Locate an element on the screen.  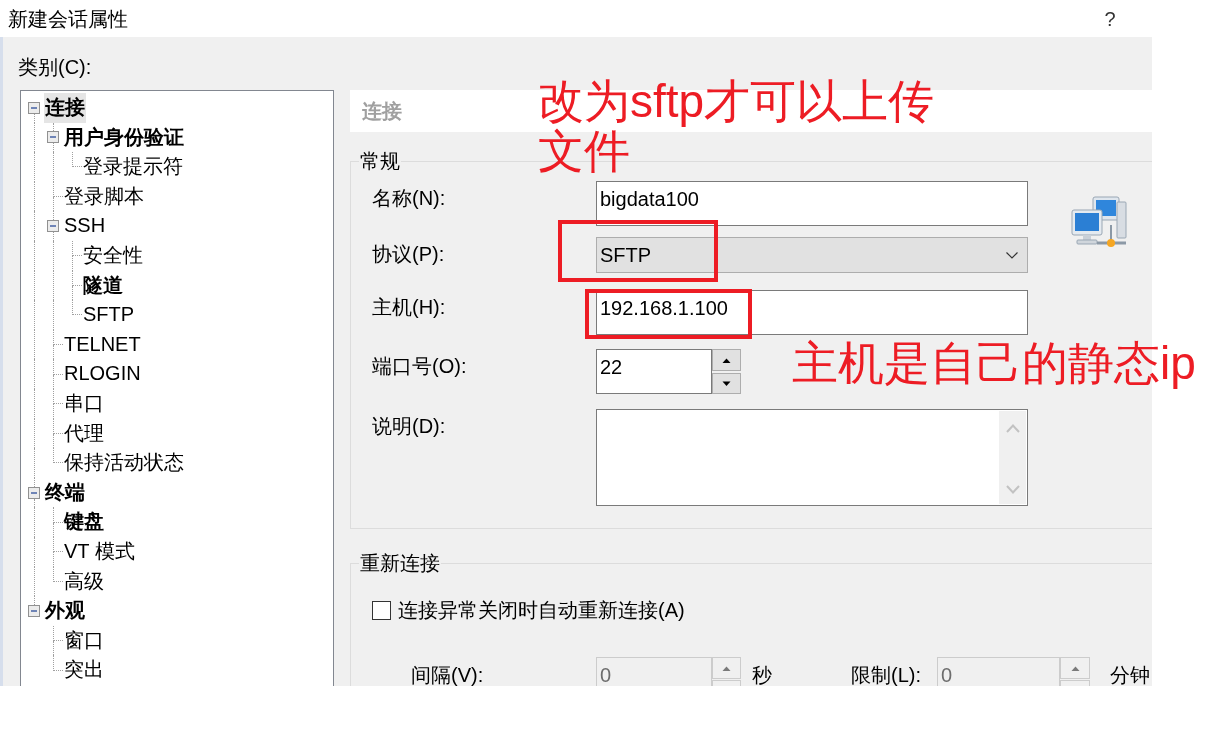
tree-item: RLOGIN is located at coordinates (102, 374).